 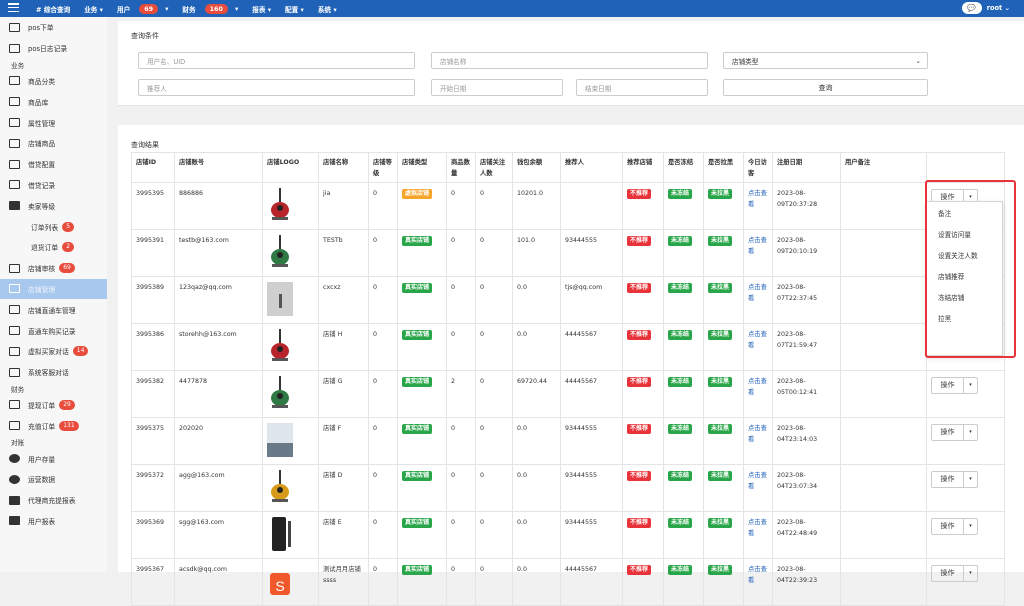 I want to click on cell-fans: 0, so click(x=494, y=300).